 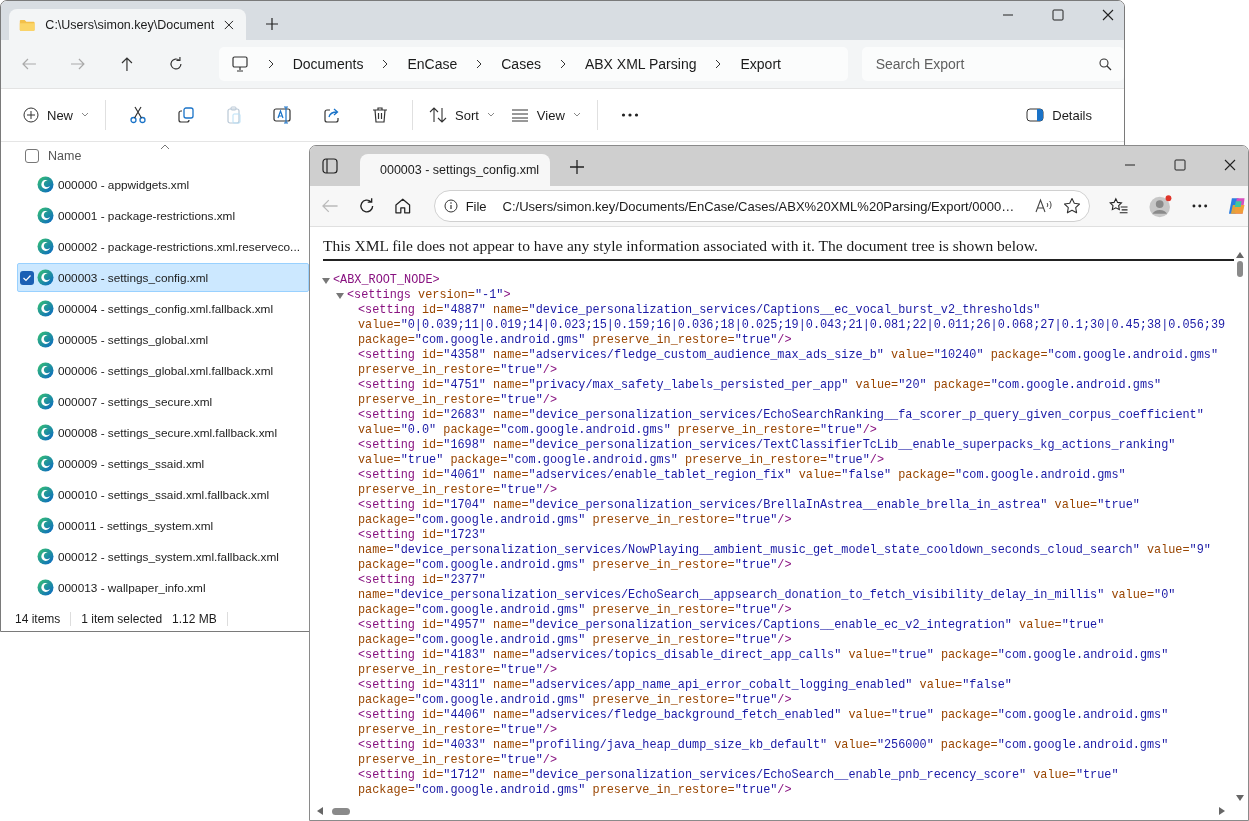 What do you see at coordinates (283, 115) in the screenshot?
I see `rename-icon` at bounding box center [283, 115].